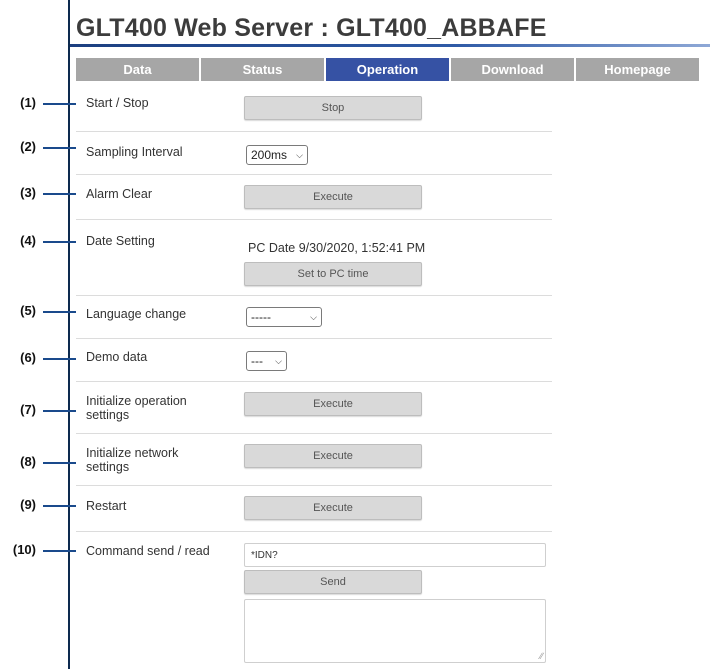 The image size is (710, 669). What do you see at coordinates (137, 69) in the screenshot?
I see `tab-data: Data` at bounding box center [137, 69].